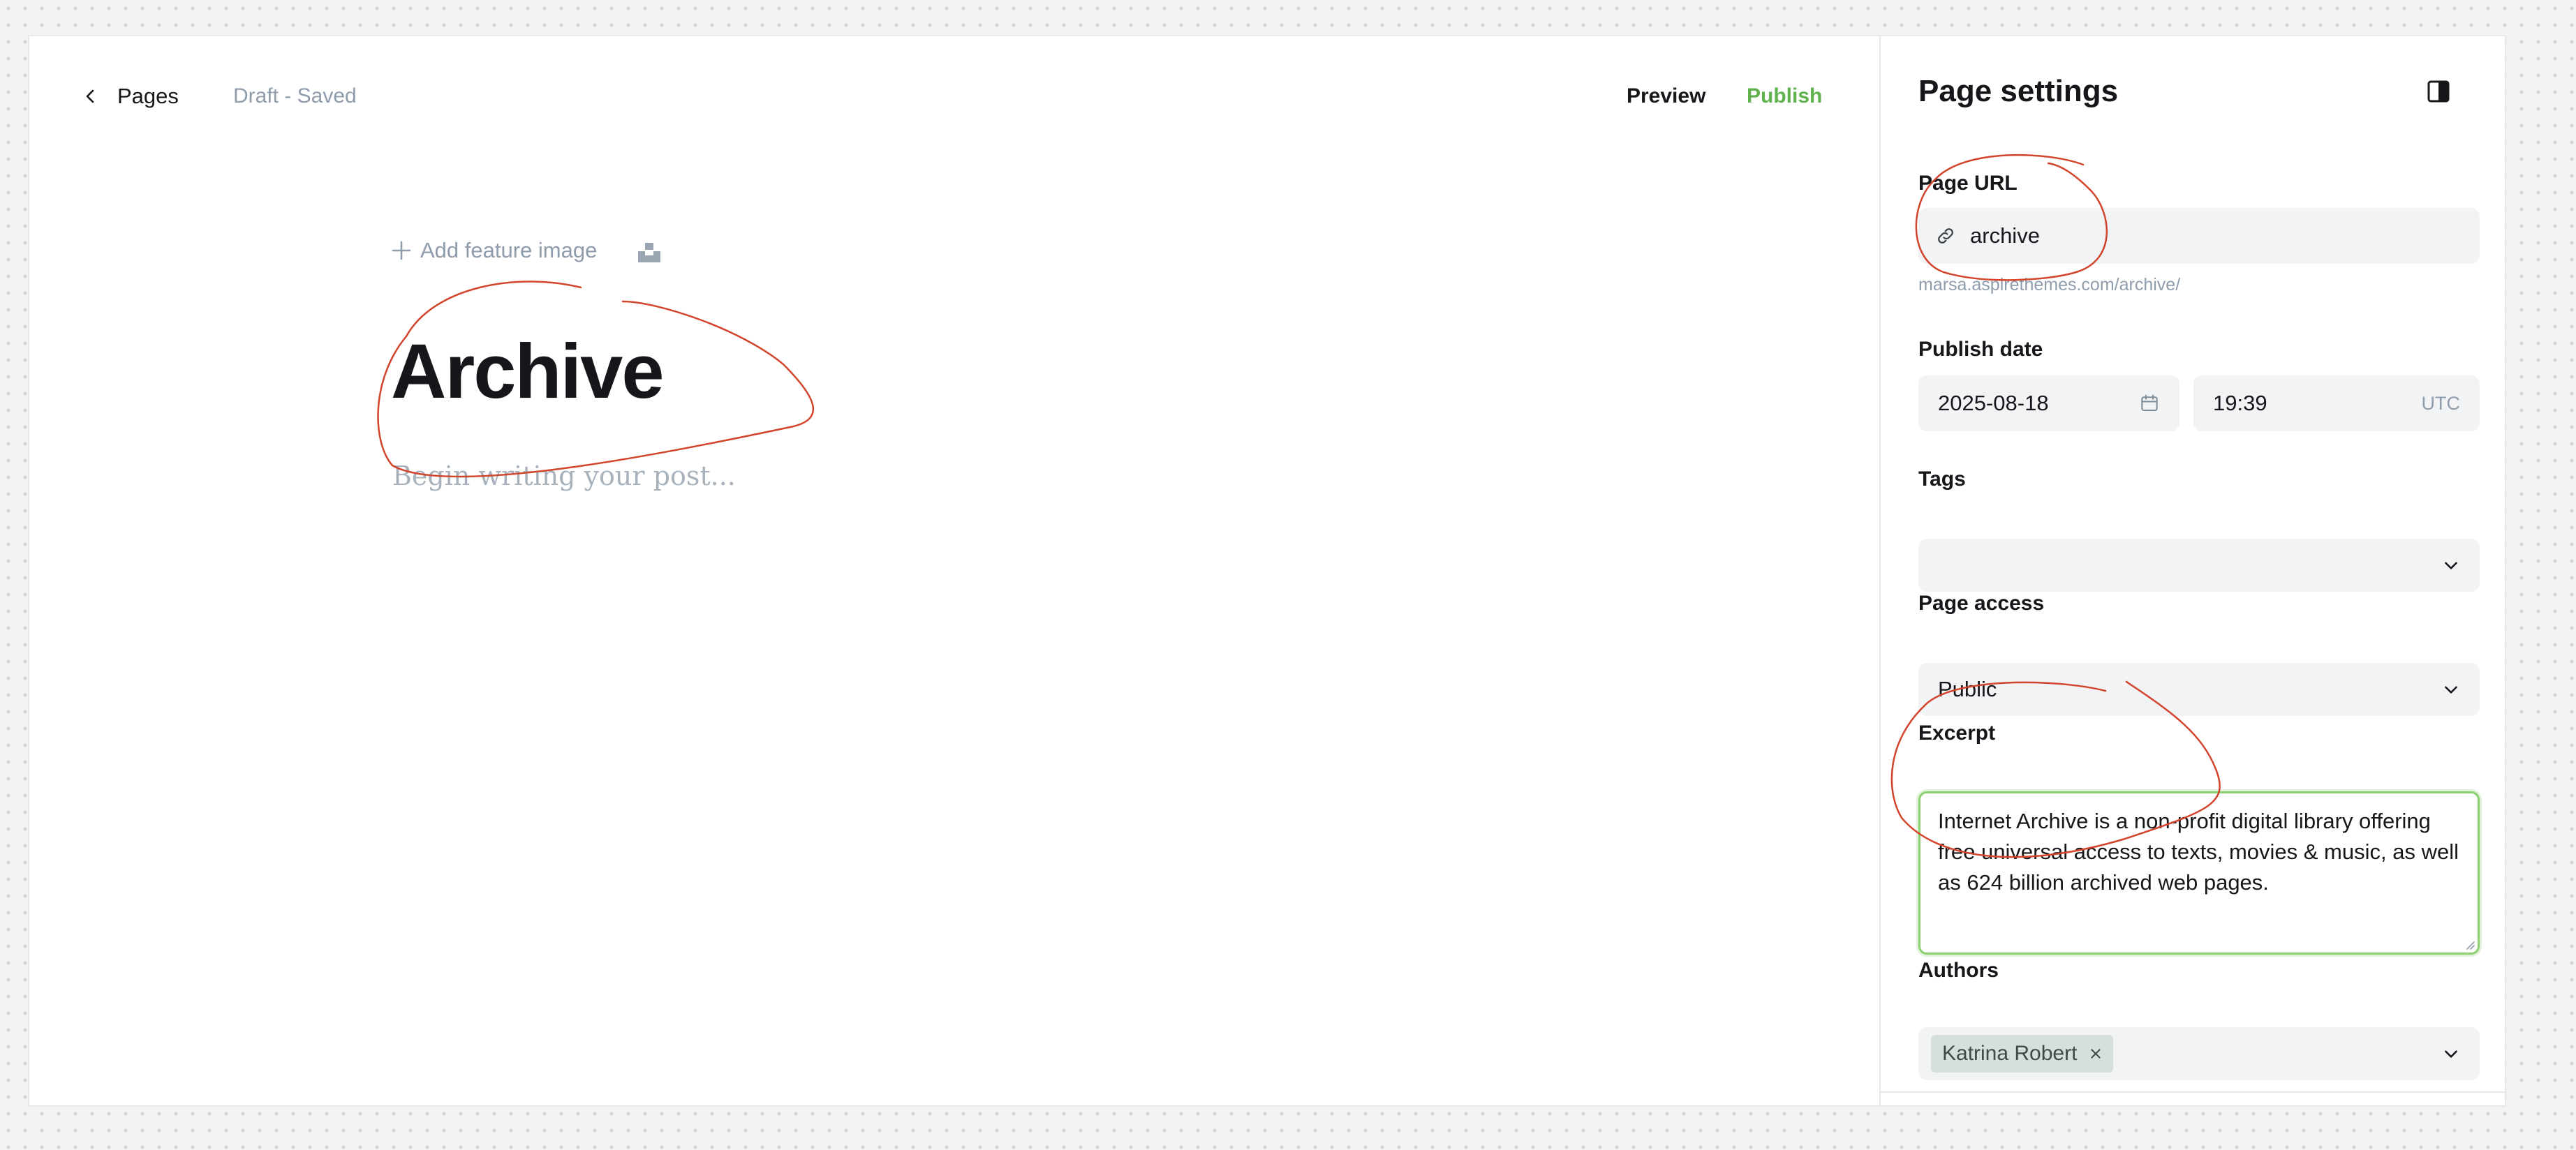  I want to click on publish-time-input: 19:39 UTC, so click(2336, 403).